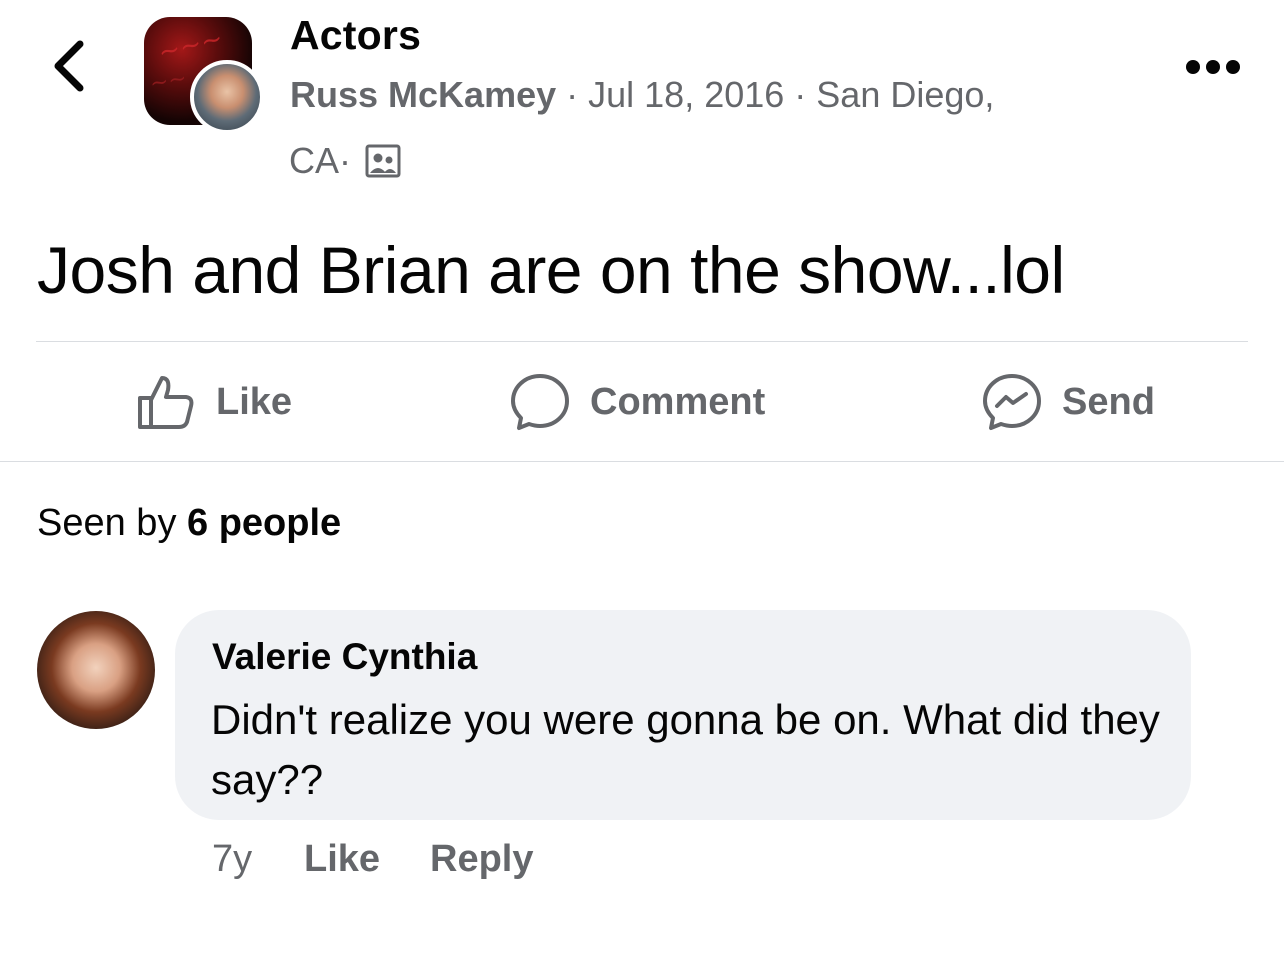 The height and width of the screenshot is (961, 1284). I want to click on like-label: Like, so click(254, 401).